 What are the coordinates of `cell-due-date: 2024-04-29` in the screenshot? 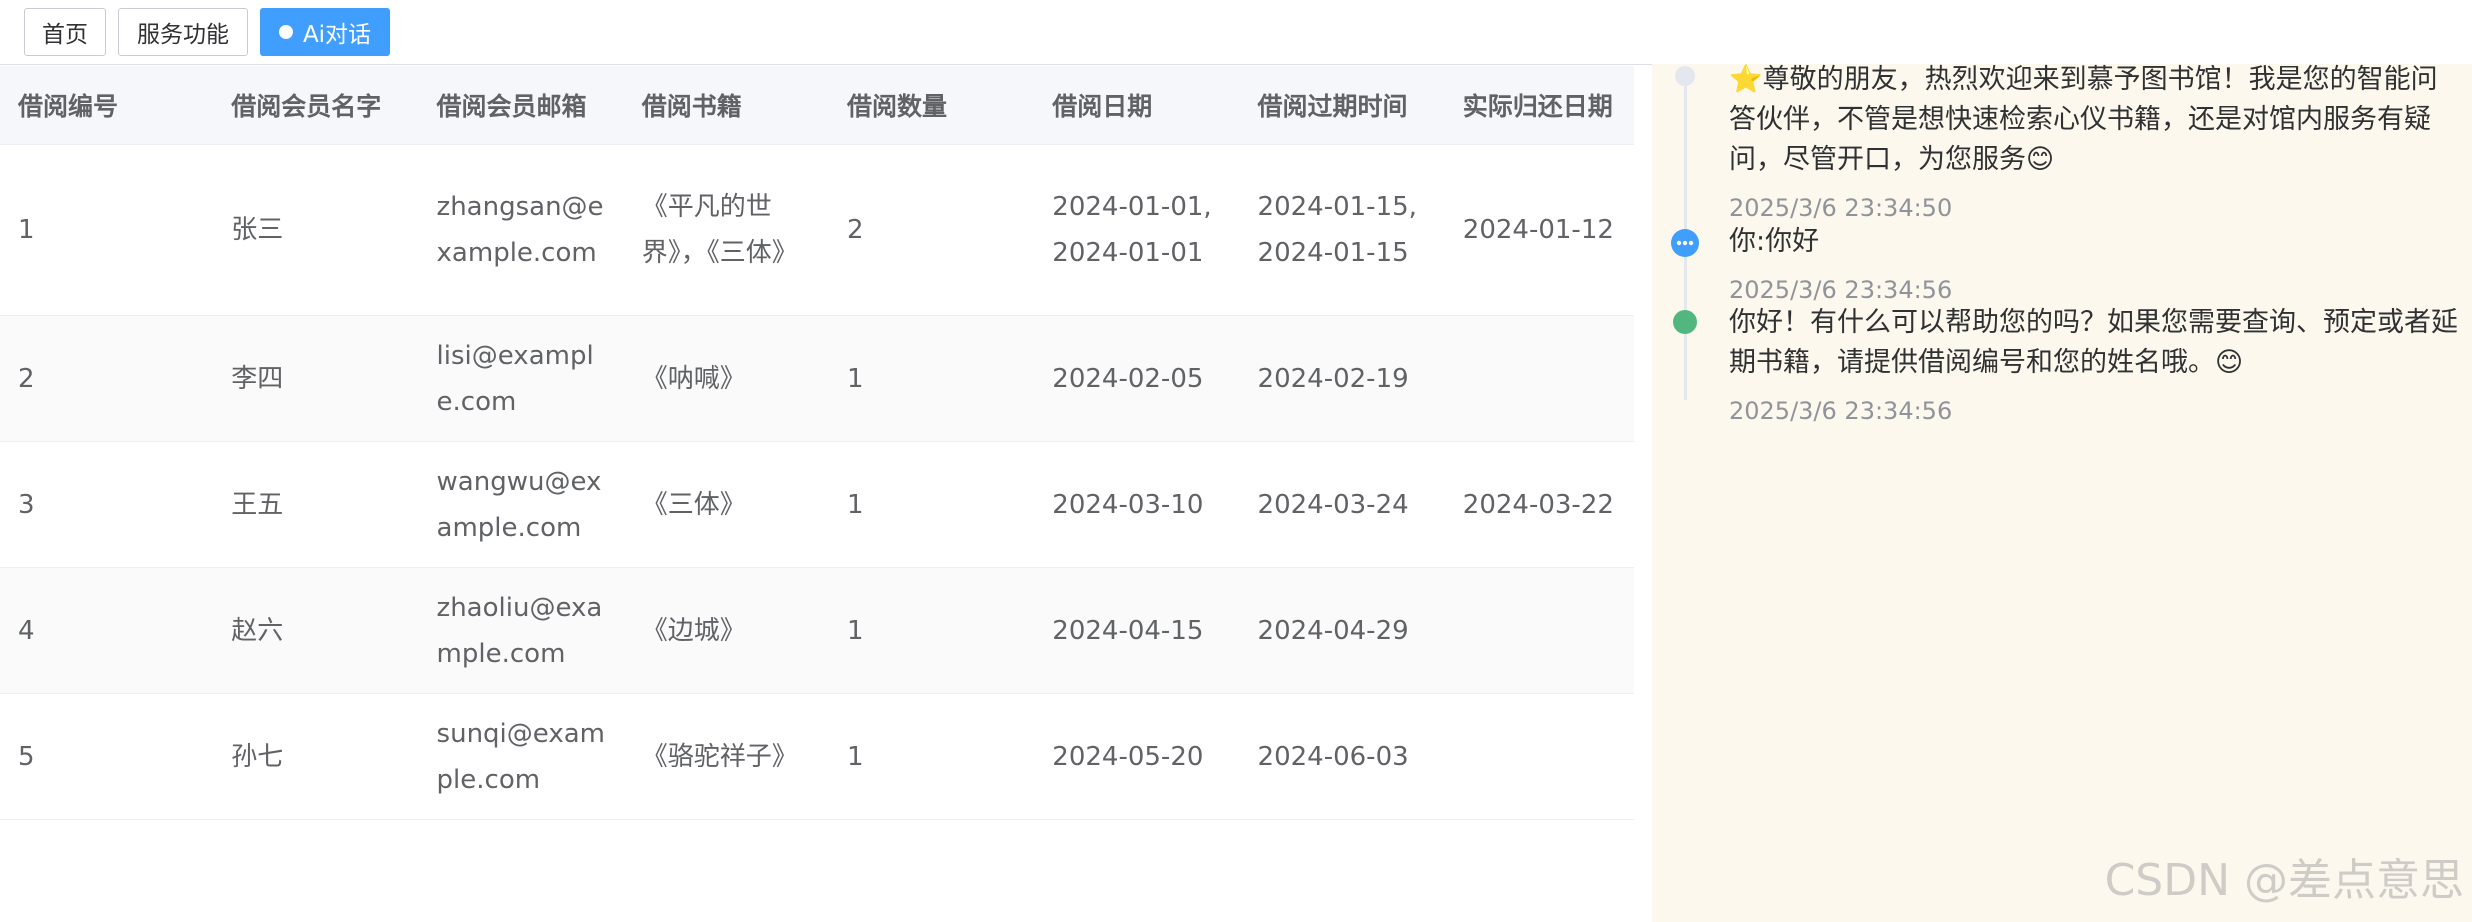 It's located at (1342, 630).